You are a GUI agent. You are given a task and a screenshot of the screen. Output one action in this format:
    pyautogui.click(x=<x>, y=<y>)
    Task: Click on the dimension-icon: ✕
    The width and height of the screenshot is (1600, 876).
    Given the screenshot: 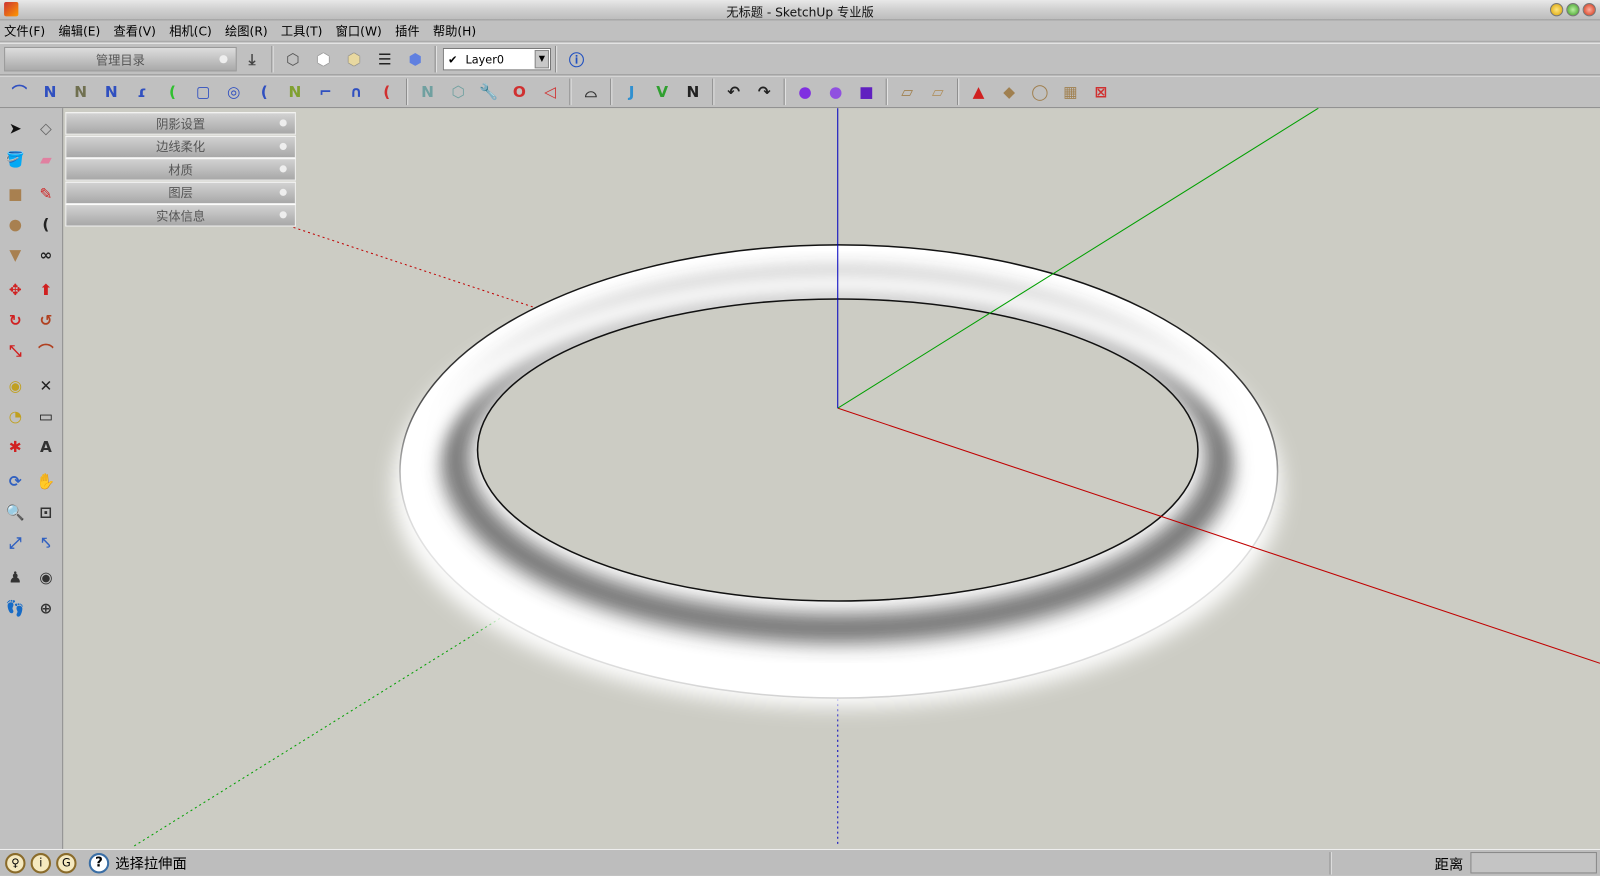 What is the action you would take?
    pyautogui.click(x=46, y=385)
    